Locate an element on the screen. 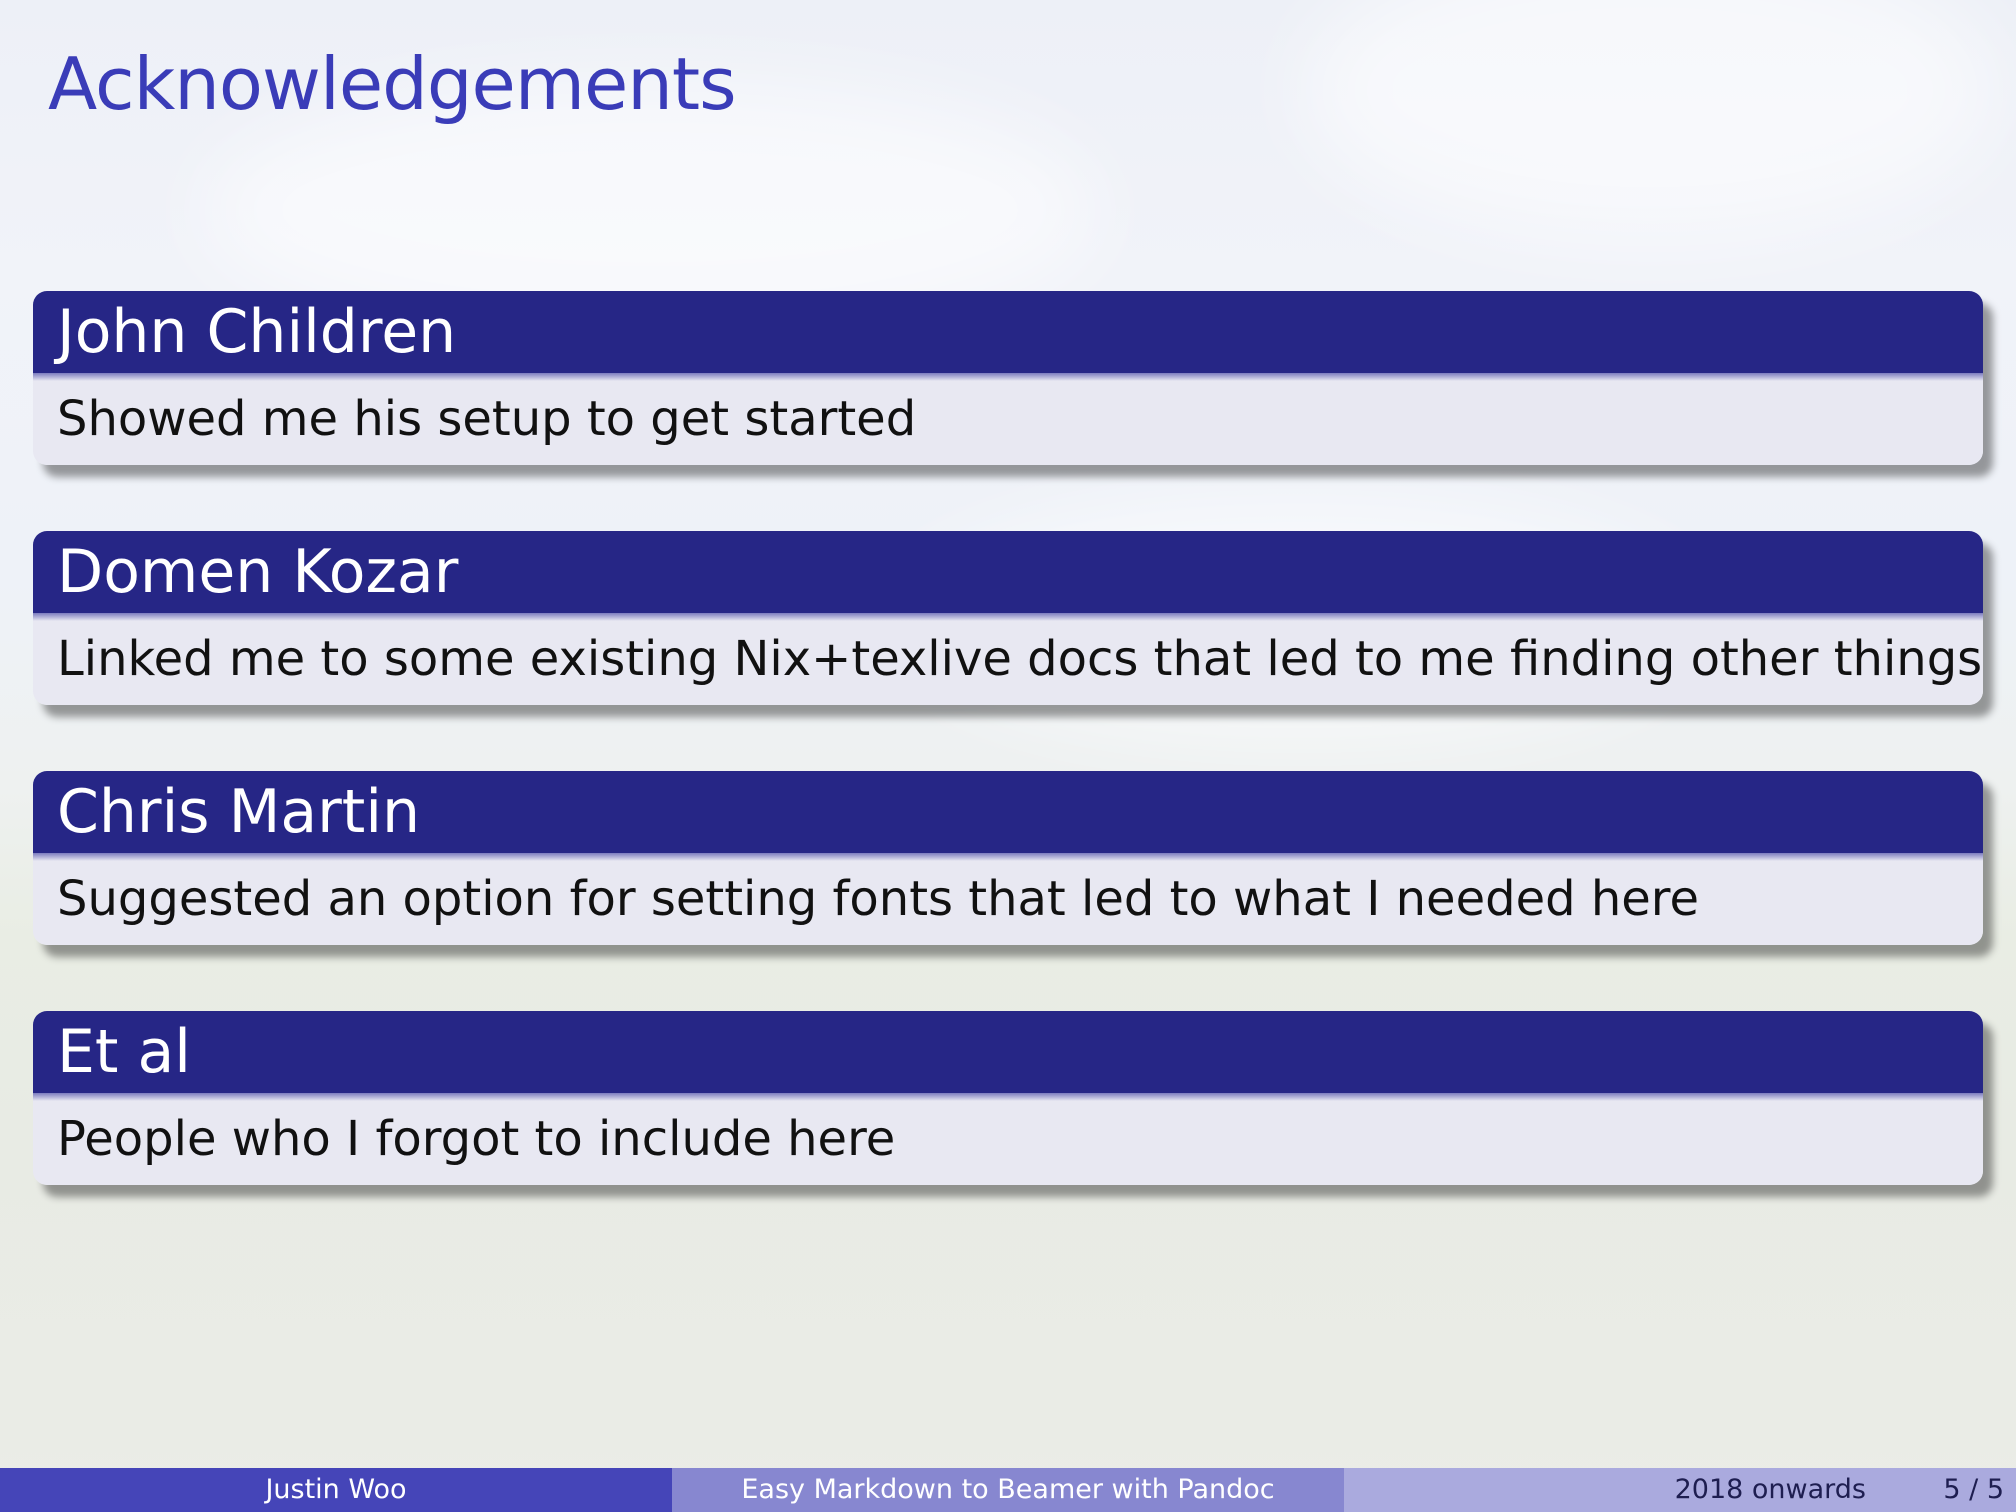  block-title: John Children is located at coordinates (1008, 336).